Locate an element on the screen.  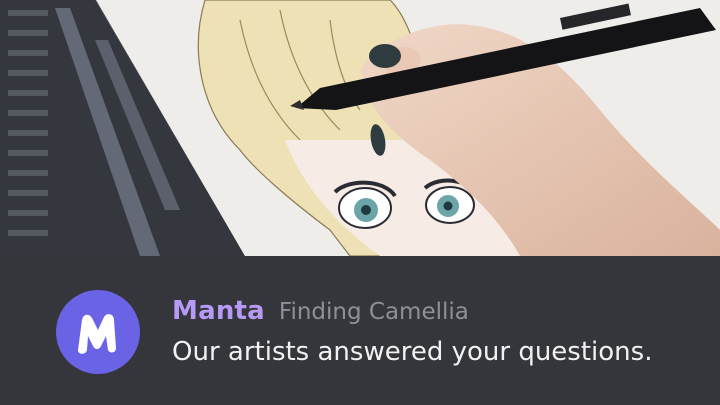
series-title: Finding Camellia is located at coordinates (373, 312).